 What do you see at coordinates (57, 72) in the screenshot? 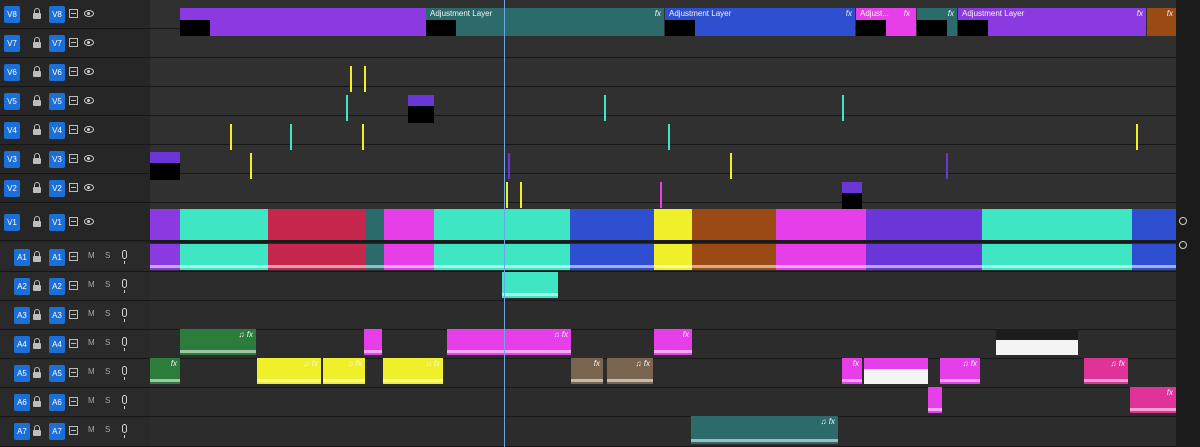
I see `track-target-v6: V6` at bounding box center [57, 72].